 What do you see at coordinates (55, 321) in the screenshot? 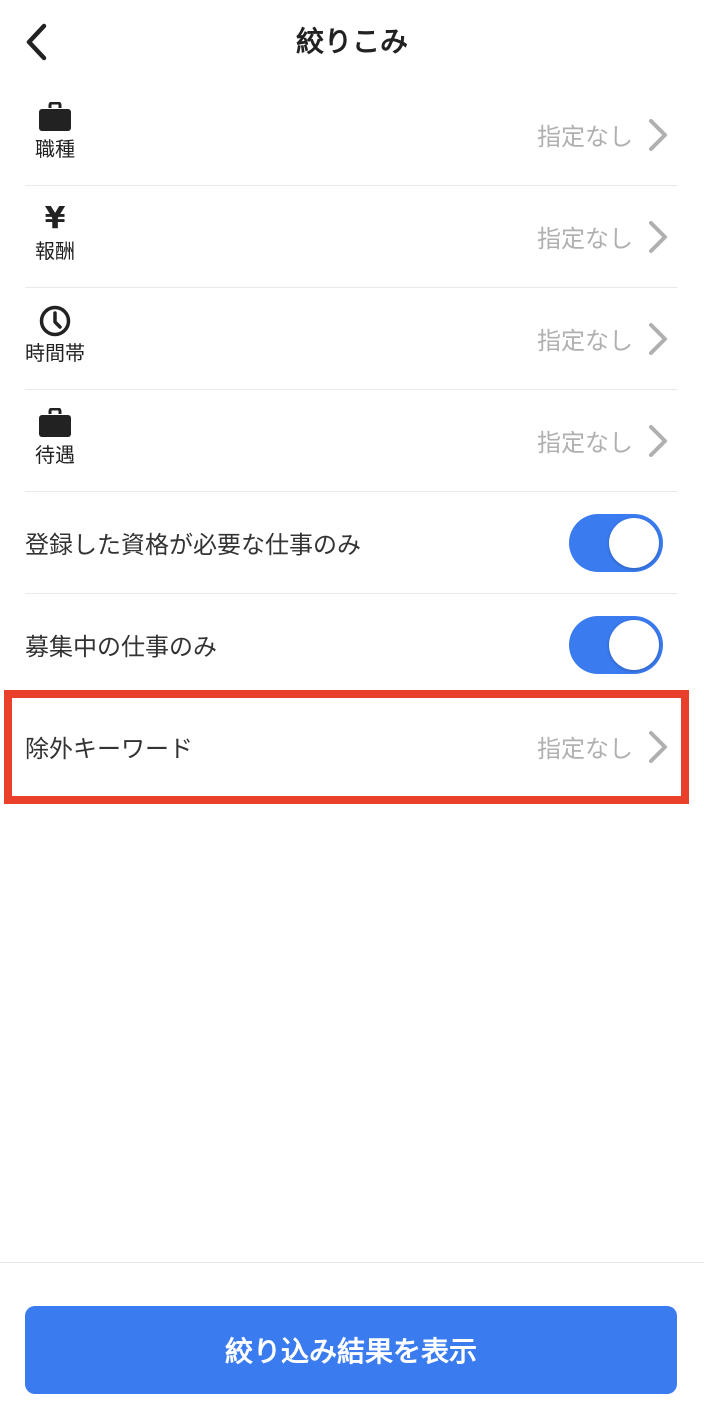
I see `clock-icon` at bounding box center [55, 321].